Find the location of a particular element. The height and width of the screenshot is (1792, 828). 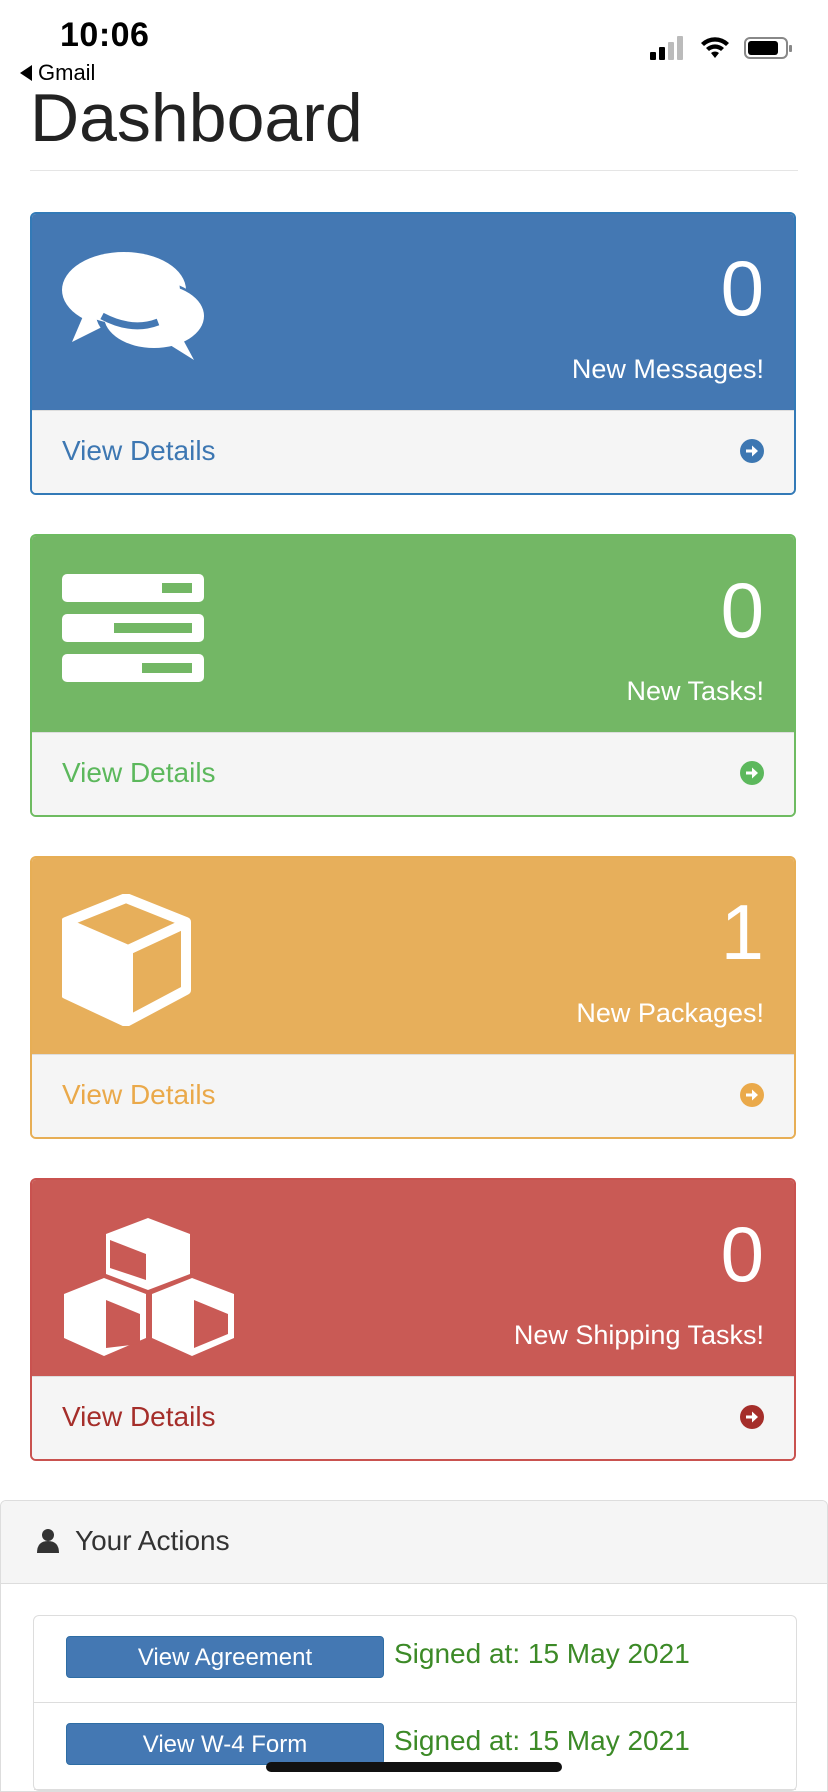

messages-panel: 0 New Messages! View Details is located at coordinates (413, 353).